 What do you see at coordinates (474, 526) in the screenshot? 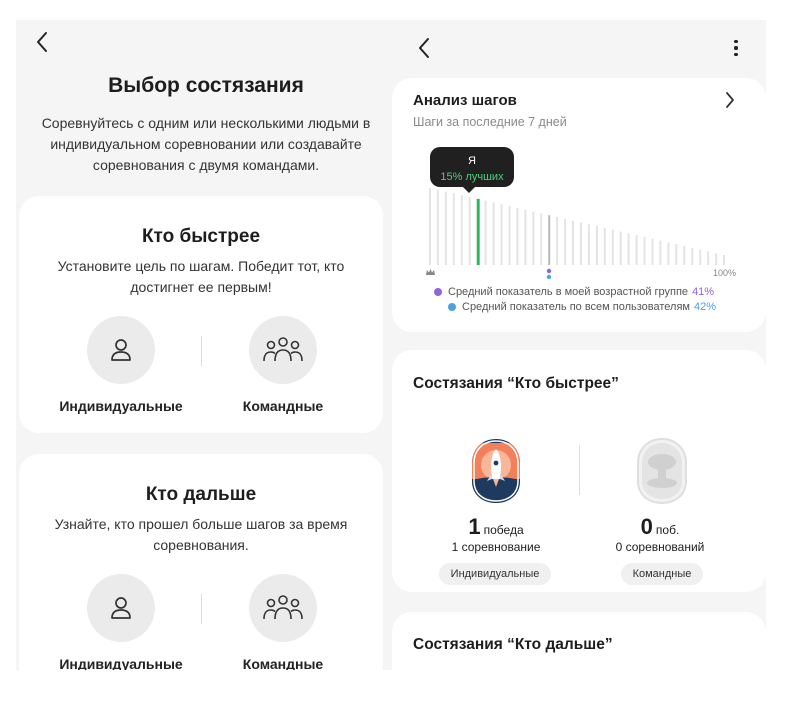
I see `wins-number: 1` at bounding box center [474, 526].